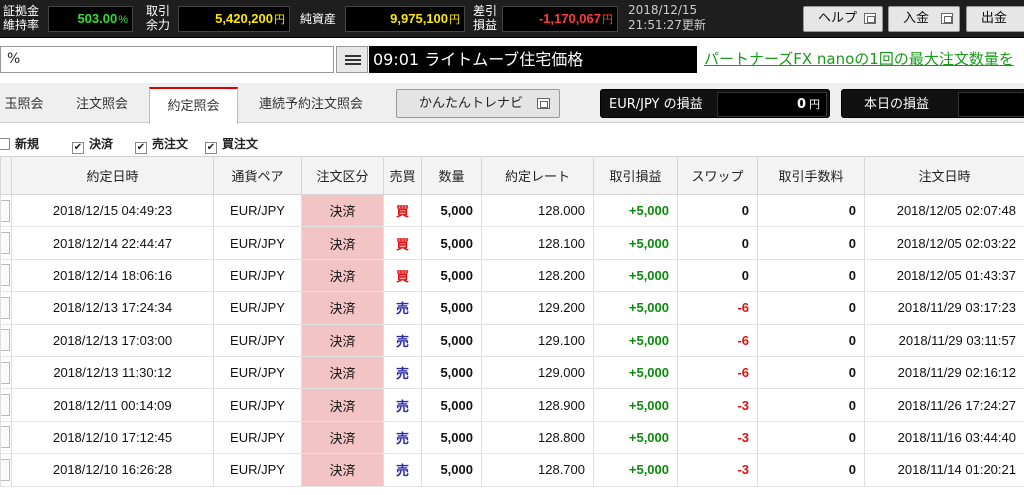 Image resolution: width=1024 pixels, height=495 pixels. What do you see at coordinates (6, 175) in the screenshot?
I see `col-header-select` at bounding box center [6, 175].